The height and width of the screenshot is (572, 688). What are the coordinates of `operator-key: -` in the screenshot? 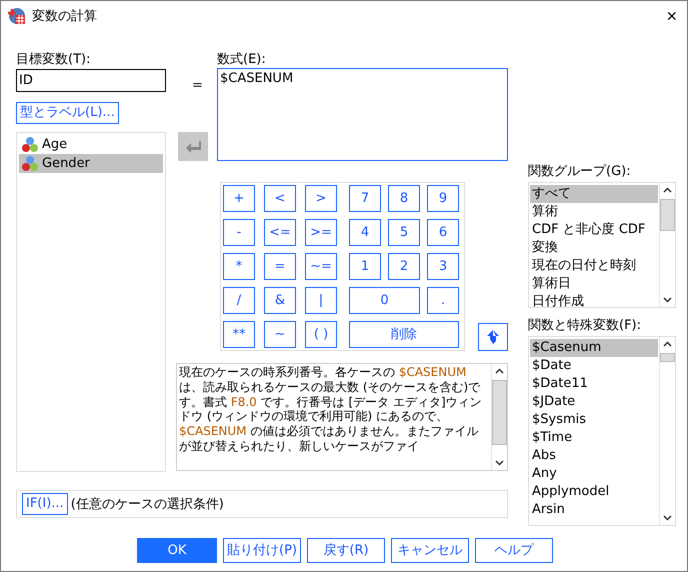 It's located at (239, 232).